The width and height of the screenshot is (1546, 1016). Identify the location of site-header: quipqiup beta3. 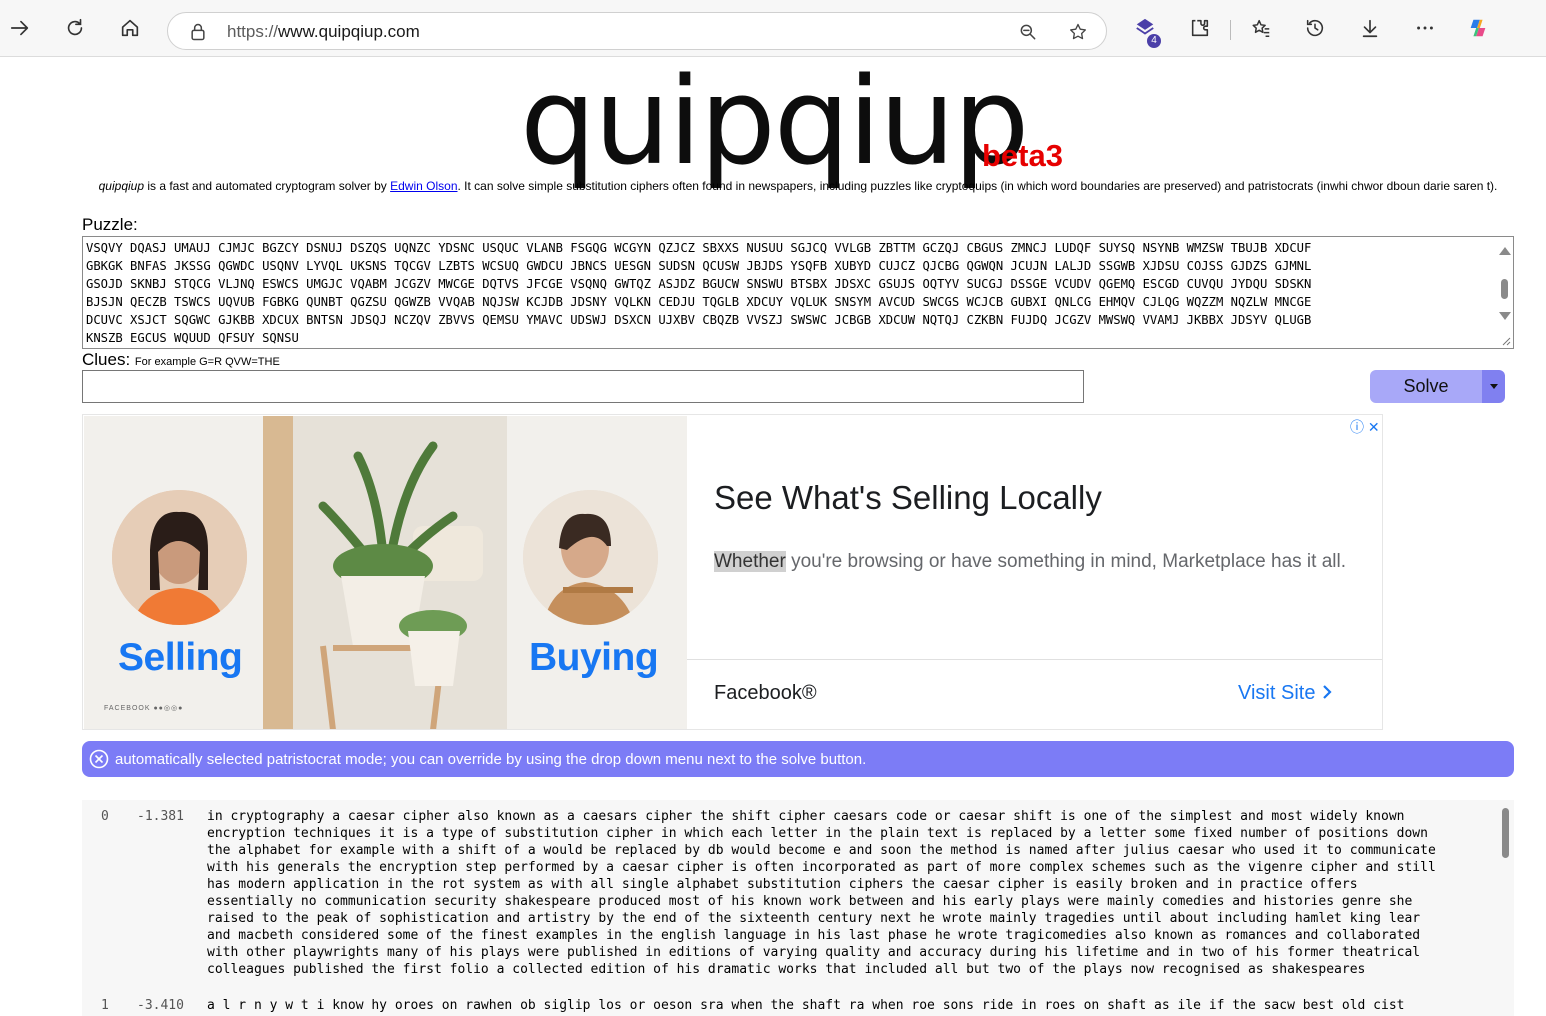
(773, 123).